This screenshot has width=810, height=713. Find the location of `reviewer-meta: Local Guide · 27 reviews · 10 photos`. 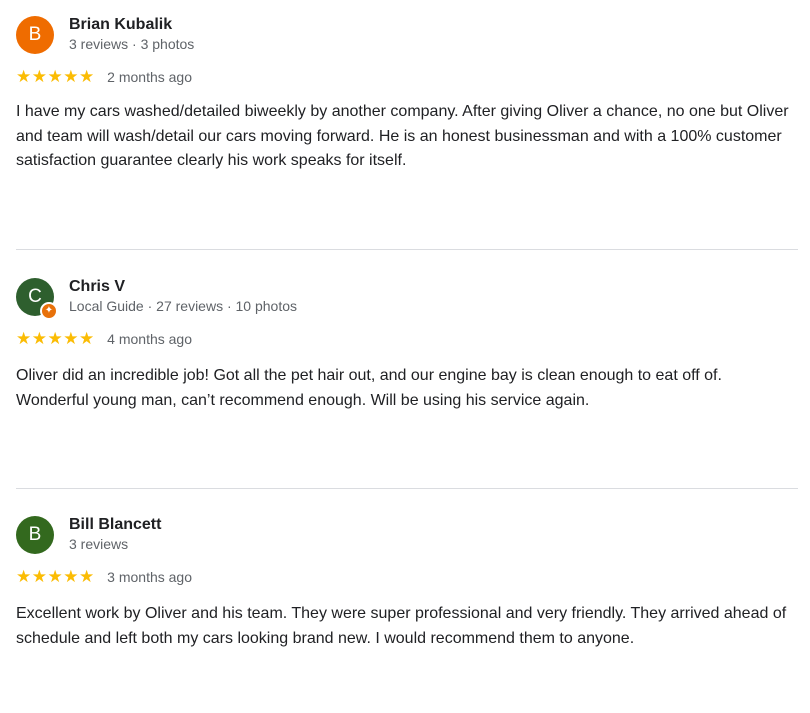

reviewer-meta: Local Guide · 27 reviews · 10 photos is located at coordinates (183, 306).